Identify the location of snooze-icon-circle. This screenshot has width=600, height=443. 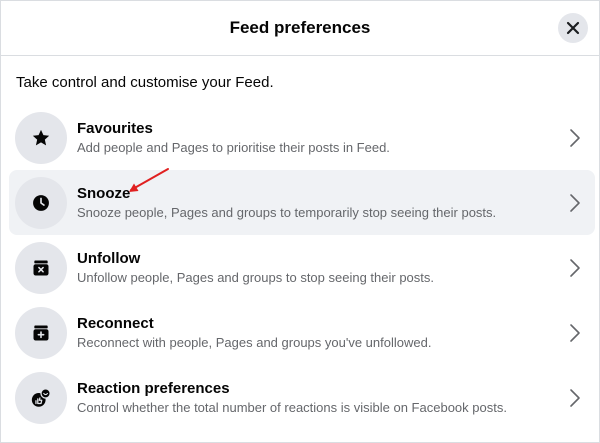
(41, 202).